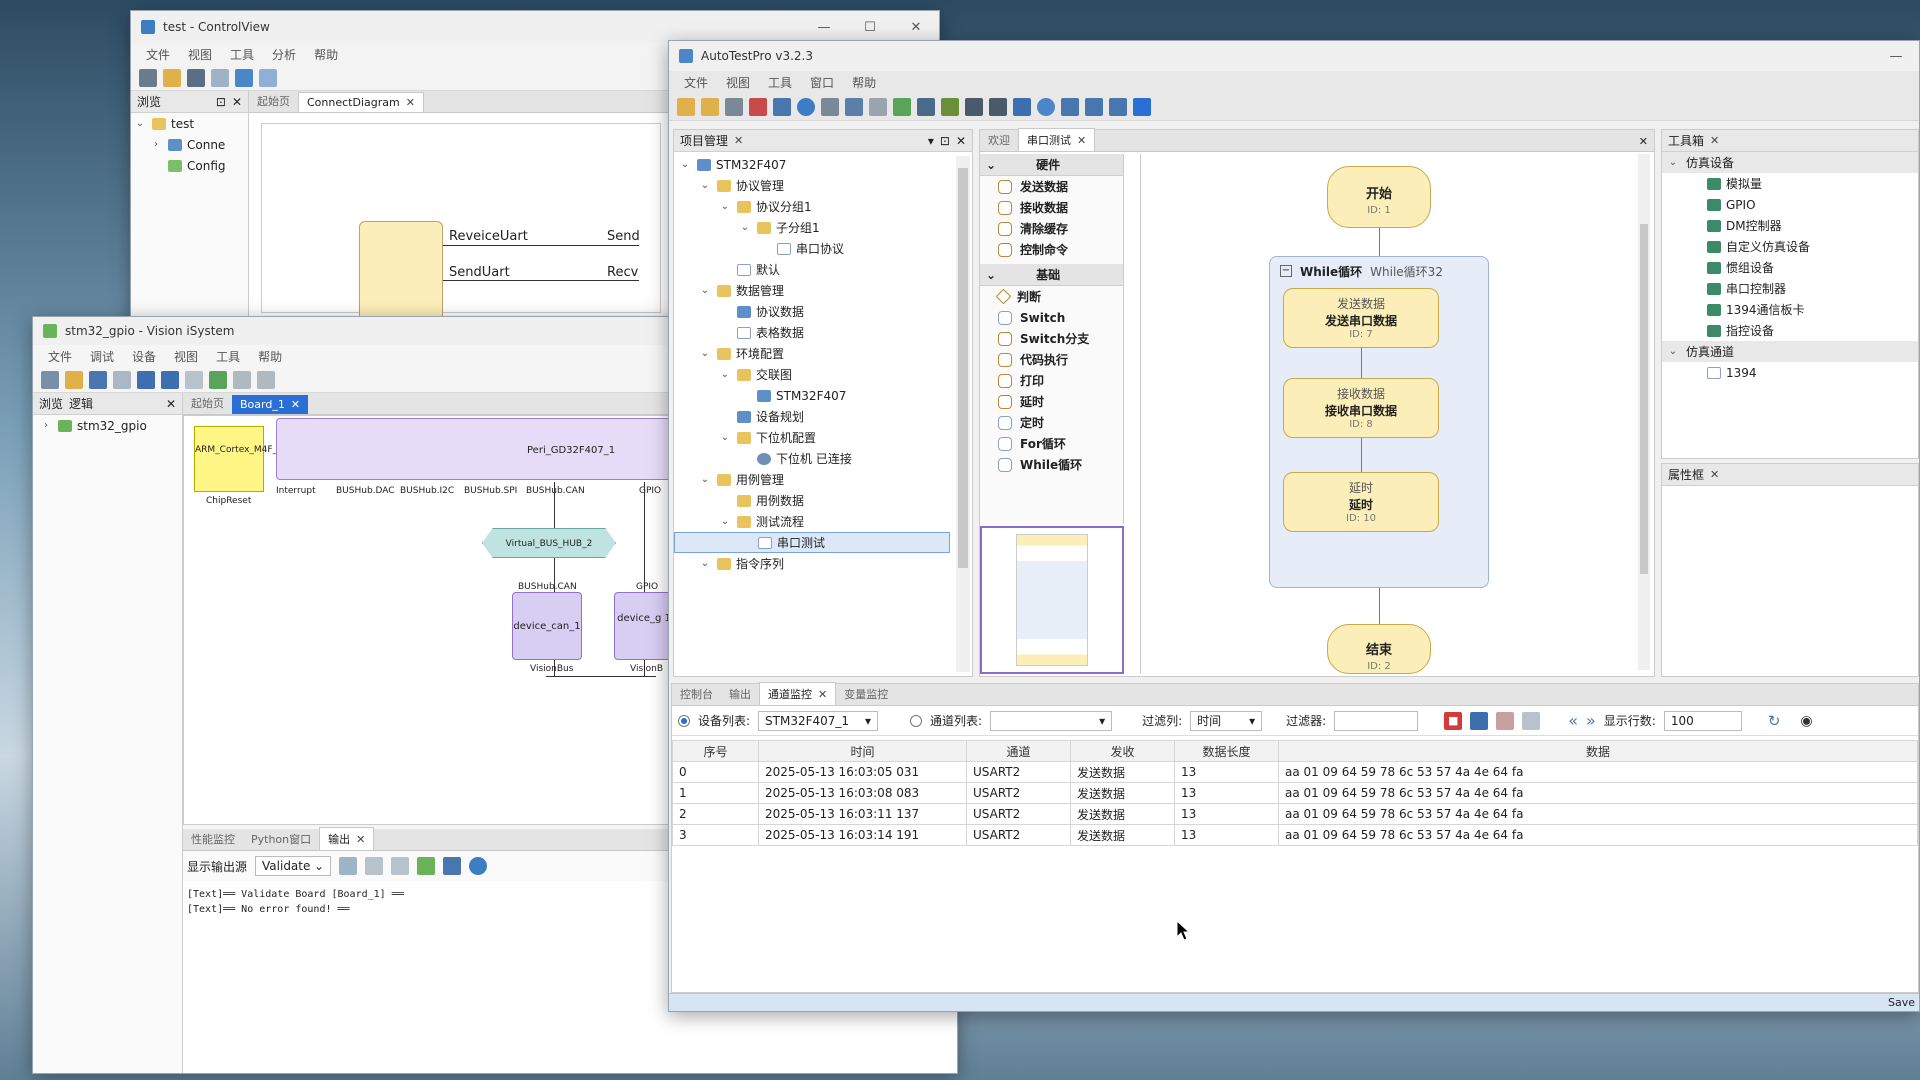  What do you see at coordinates (194, 379) in the screenshot?
I see `pointer-icon` at bounding box center [194, 379].